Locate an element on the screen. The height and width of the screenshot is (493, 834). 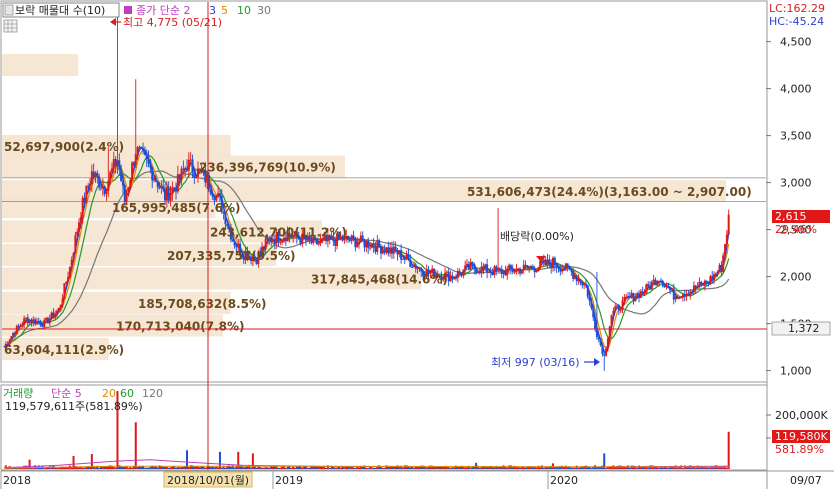
price-tick-label: 1,000 is located at coordinates (796, 371).